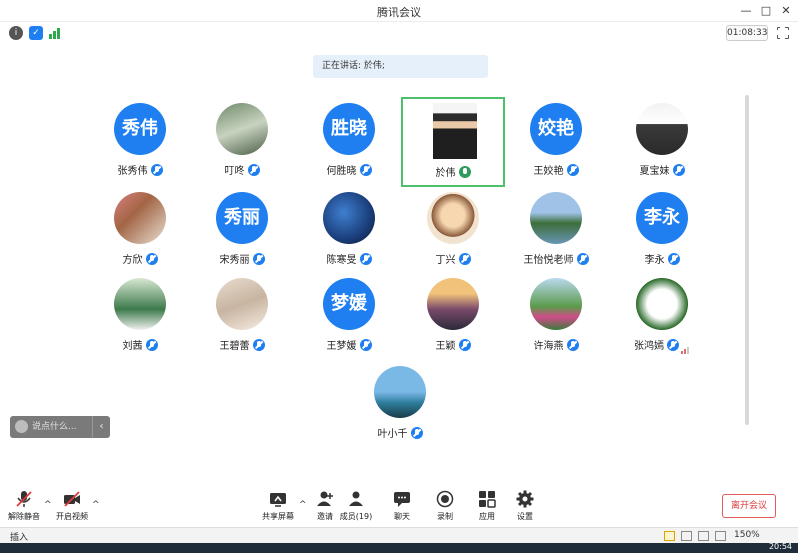  Describe the element at coordinates (453, 142) in the screenshot. I see `participant-tile: 於伟` at that location.